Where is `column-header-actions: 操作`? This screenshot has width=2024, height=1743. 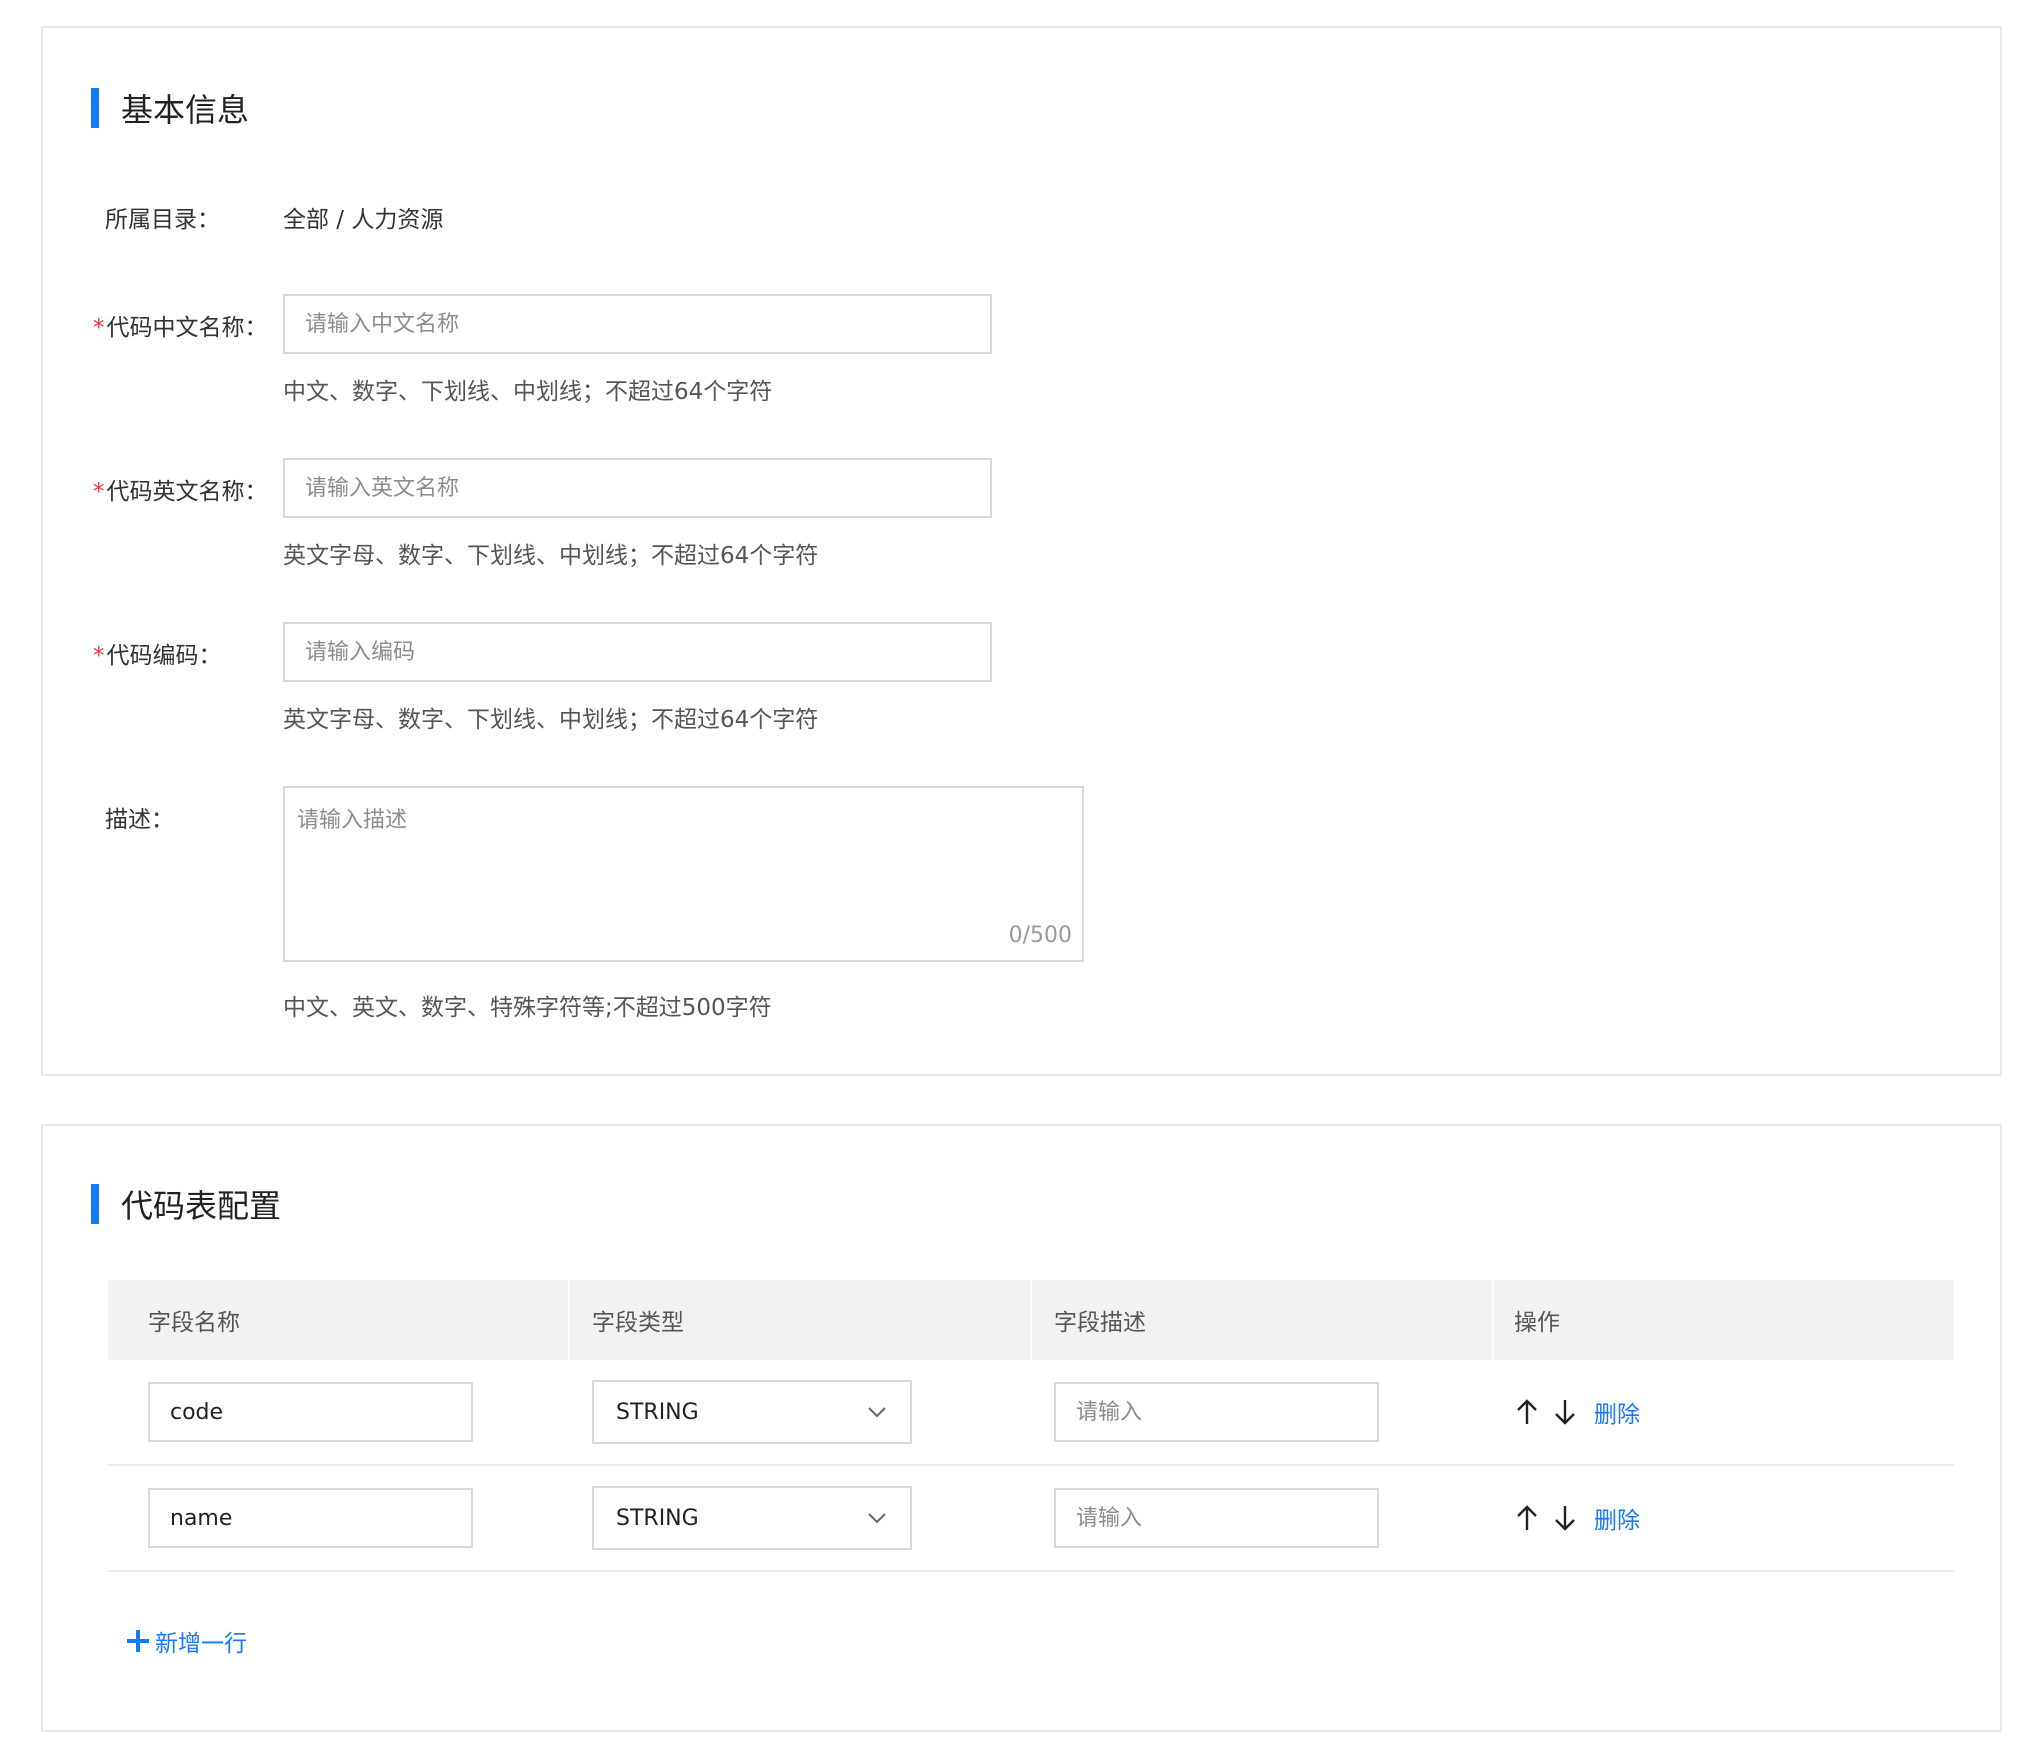 column-header-actions: 操作 is located at coordinates (1537, 1323).